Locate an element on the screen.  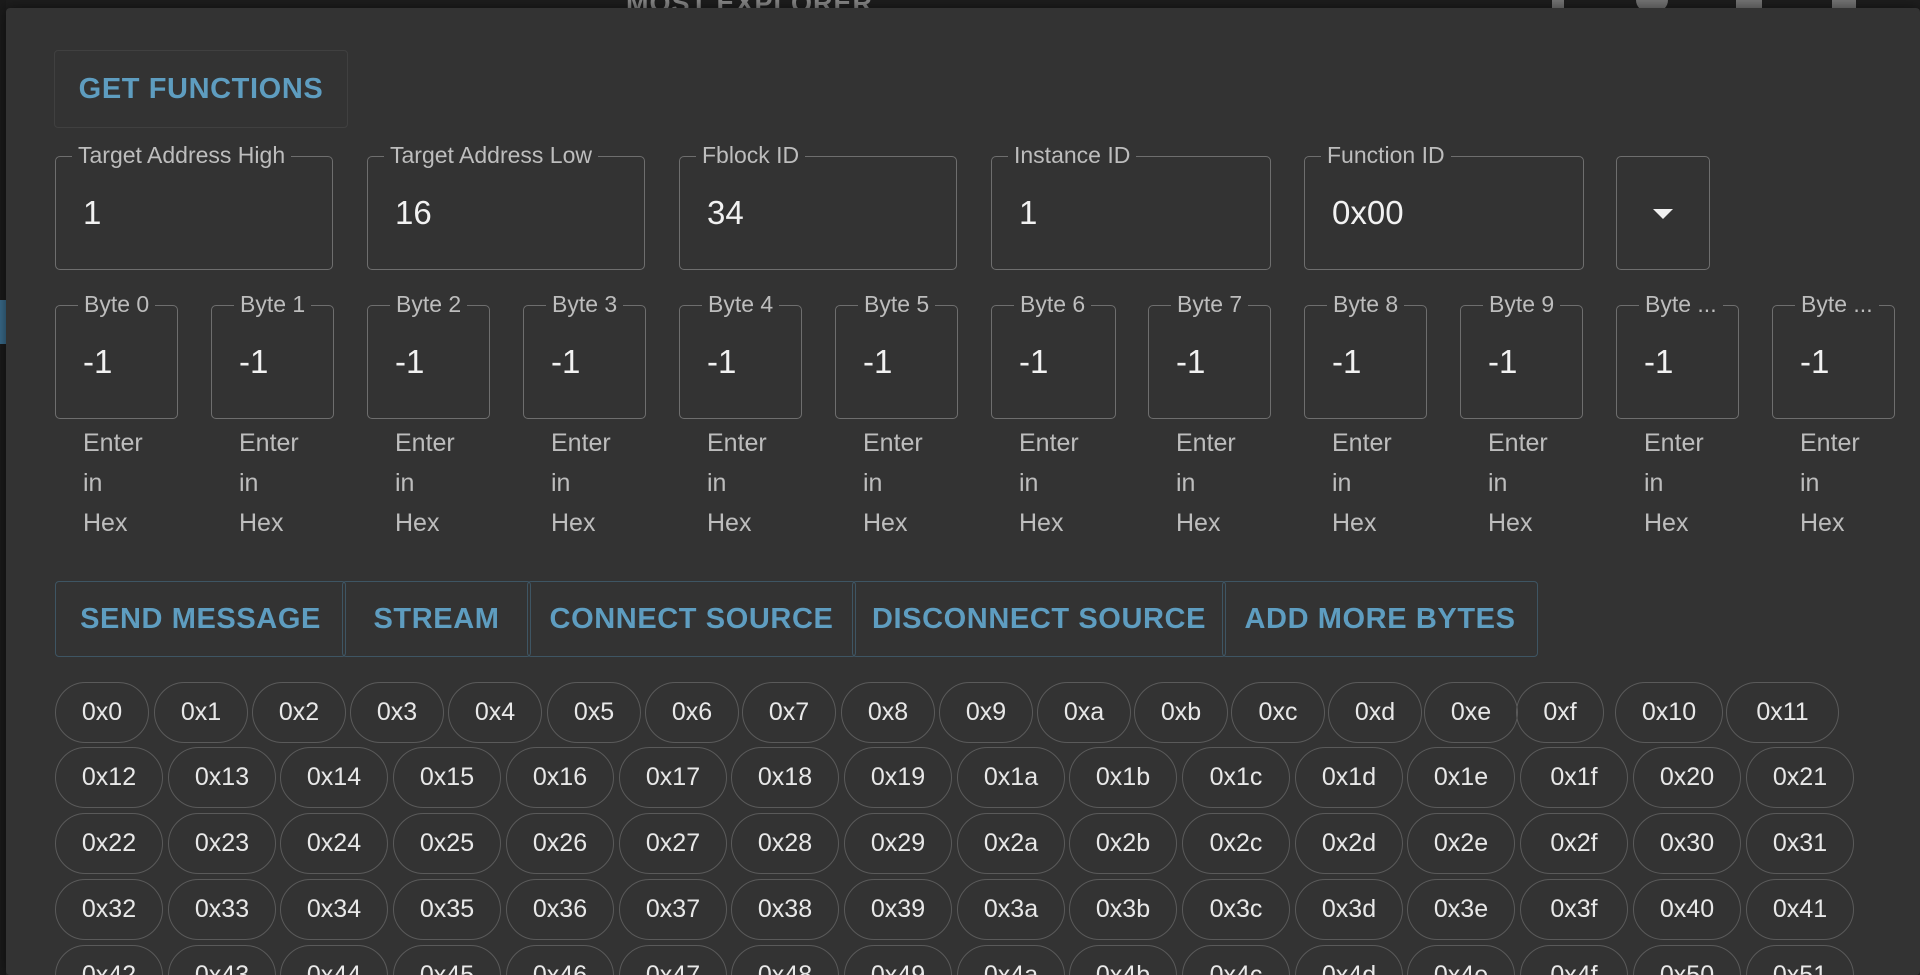
hex-chip: 0x2d is located at coordinates (1349, 843).